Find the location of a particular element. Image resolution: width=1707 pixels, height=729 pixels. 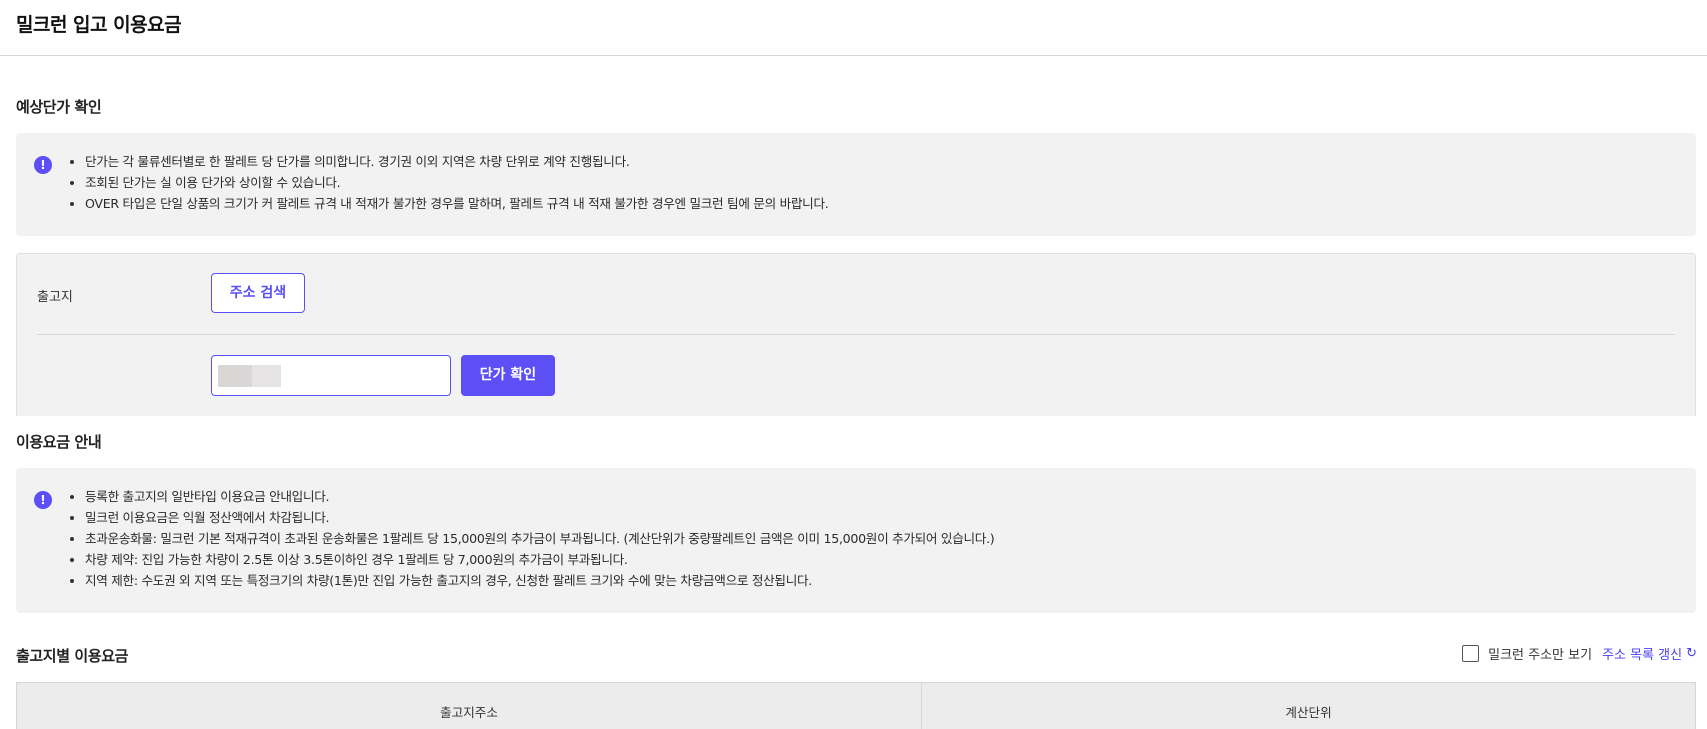

refresh-icon: ↻ is located at coordinates (1691, 653).